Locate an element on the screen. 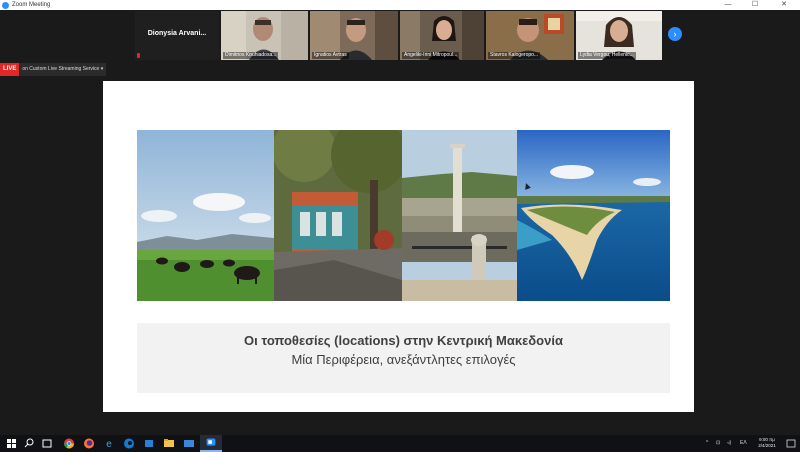 This screenshot has height=452, width=800. photo-ancient-column is located at coordinates (459, 215).